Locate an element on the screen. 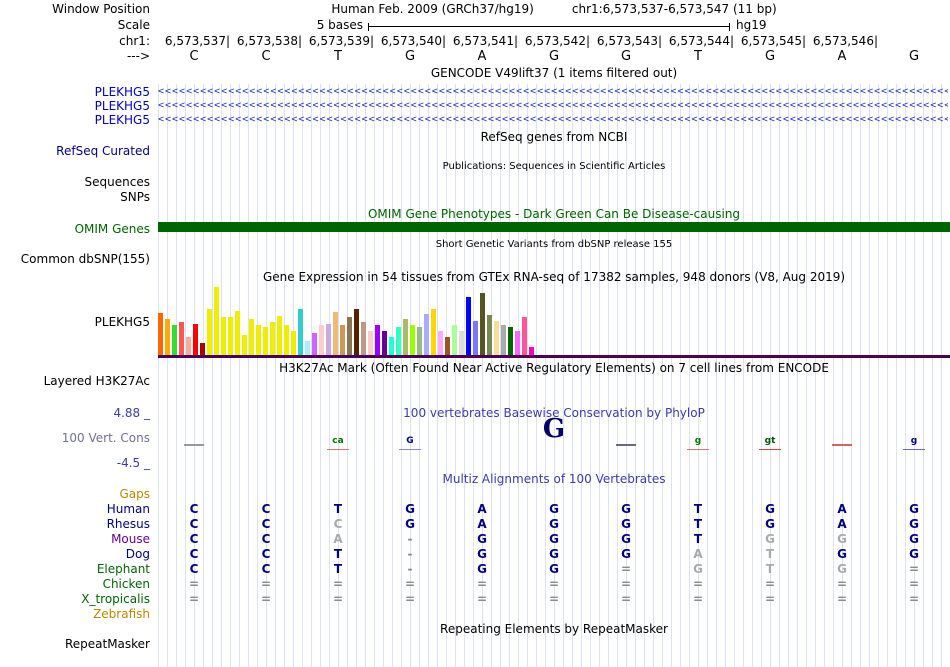 The width and height of the screenshot is (950, 667). scale-ruler: 5 bases hg19 is located at coordinates (554, 25).